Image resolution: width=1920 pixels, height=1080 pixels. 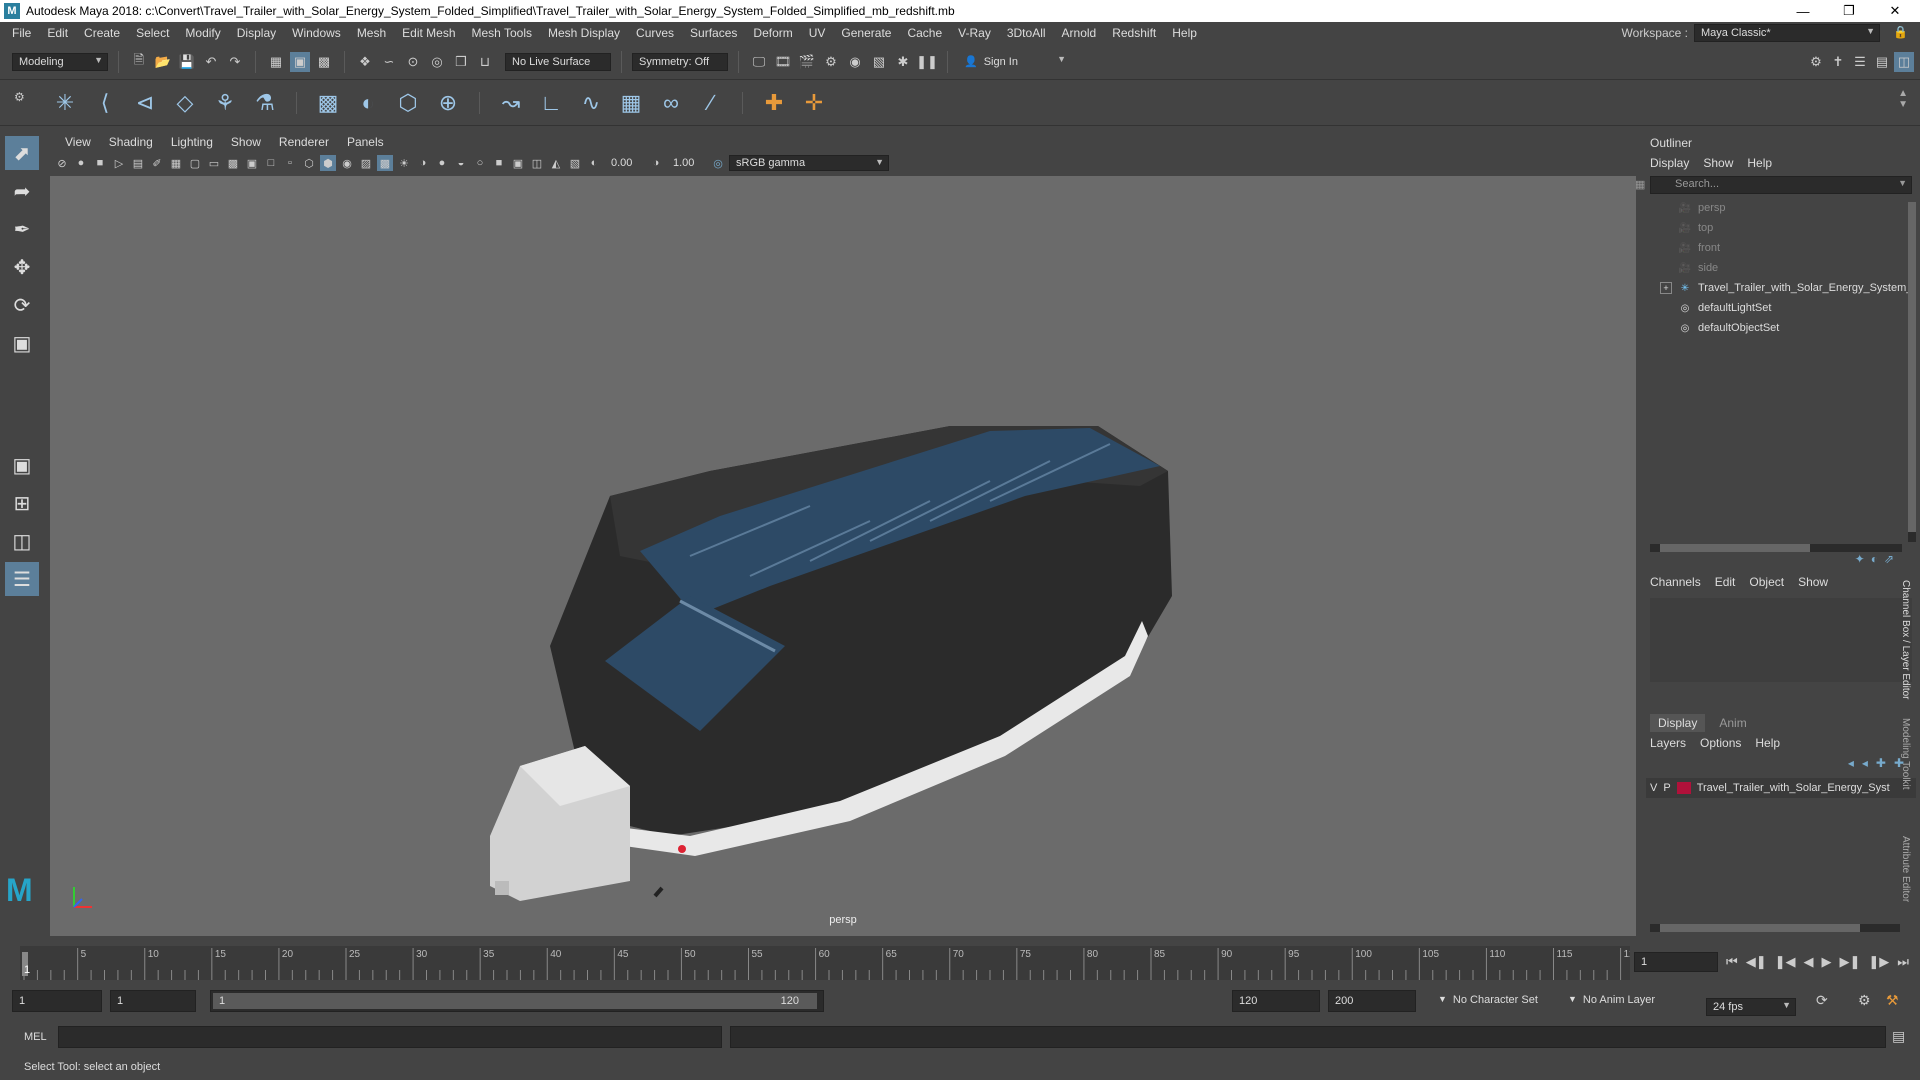 What do you see at coordinates (1882, 62) in the screenshot?
I see `tool-settings-icon: ▤` at bounding box center [1882, 62].